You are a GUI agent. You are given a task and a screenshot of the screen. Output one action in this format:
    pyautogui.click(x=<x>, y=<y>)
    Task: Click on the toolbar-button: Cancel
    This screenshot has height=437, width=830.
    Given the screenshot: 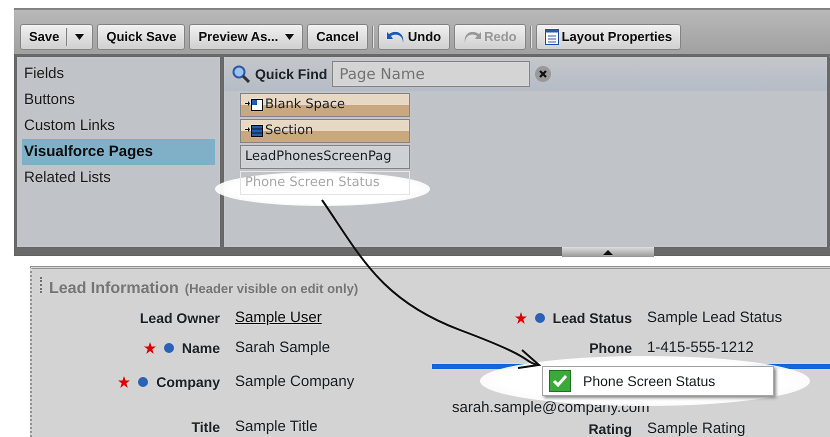 What is the action you would take?
    pyautogui.click(x=337, y=37)
    